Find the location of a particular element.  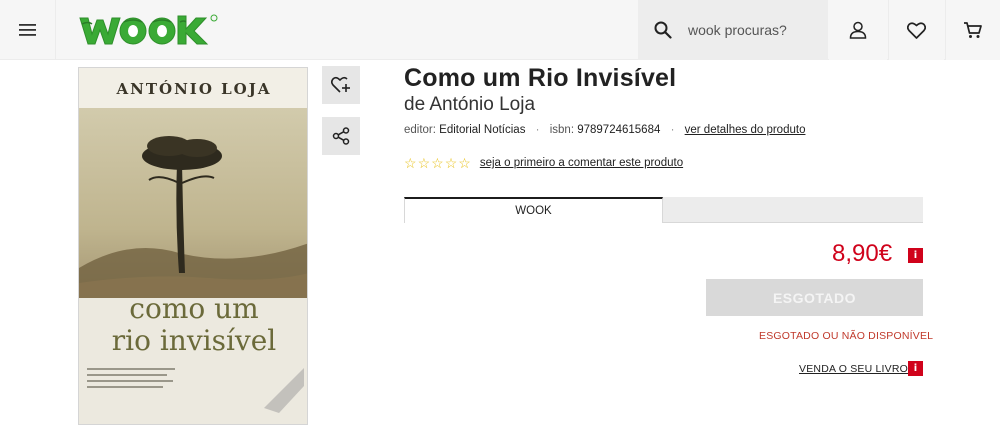

tab-wook: WOOK is located at coordinates (533, 210).